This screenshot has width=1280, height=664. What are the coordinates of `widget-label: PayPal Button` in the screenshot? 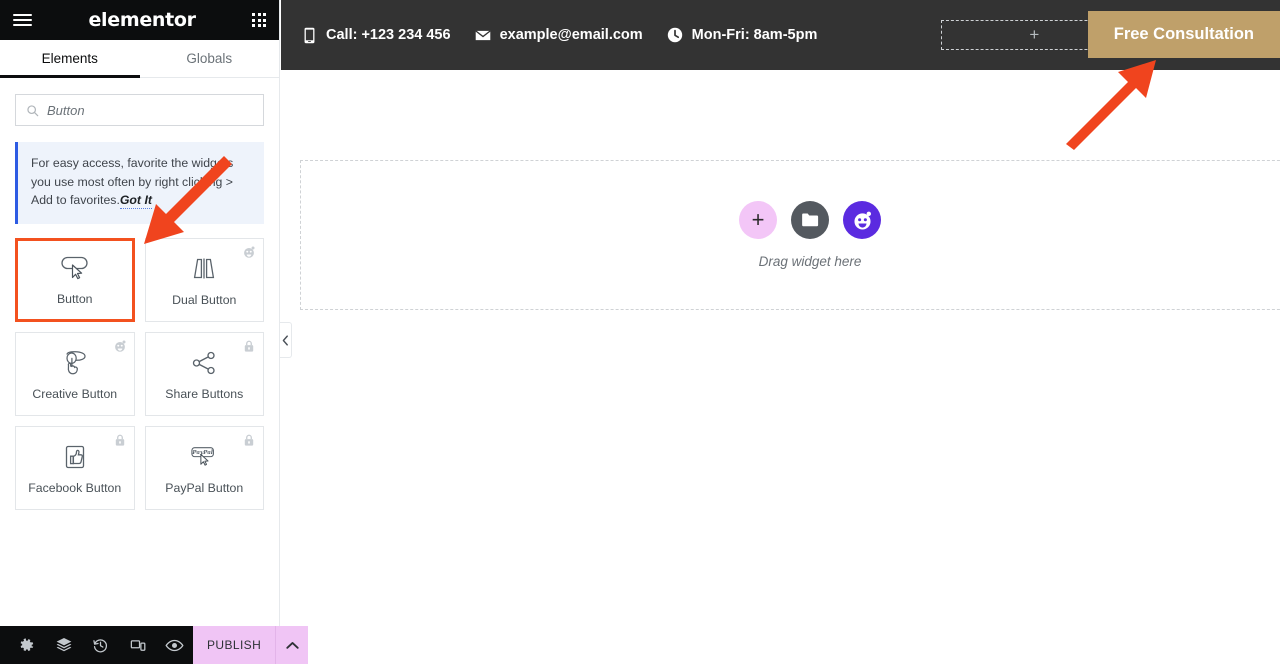 It's located at (204, 487).